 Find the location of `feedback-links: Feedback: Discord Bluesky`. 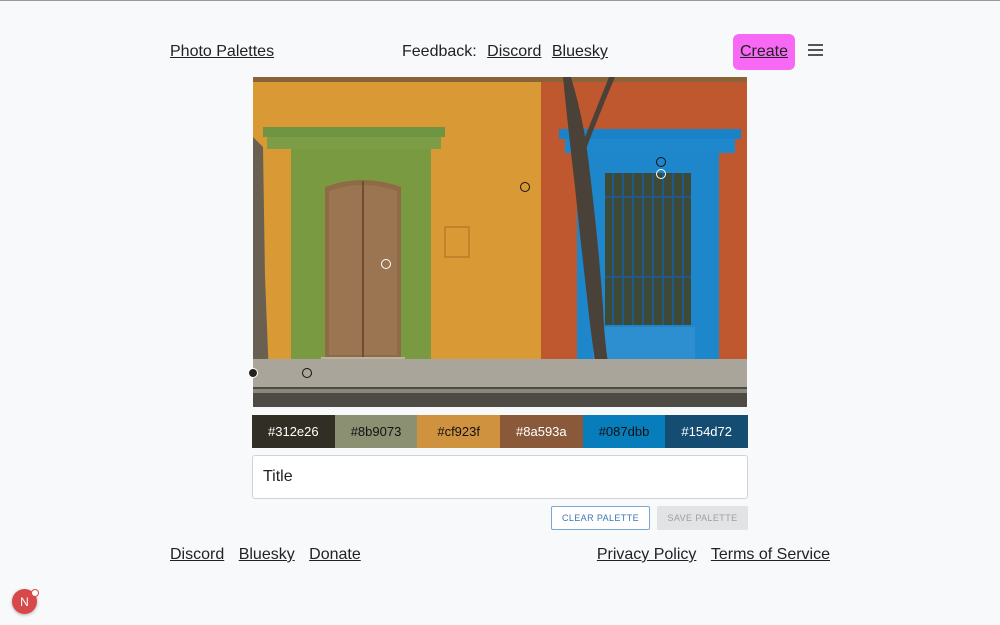

feedback-links: Feedback: Discord Bluesky is located at coordinates (508, 52).